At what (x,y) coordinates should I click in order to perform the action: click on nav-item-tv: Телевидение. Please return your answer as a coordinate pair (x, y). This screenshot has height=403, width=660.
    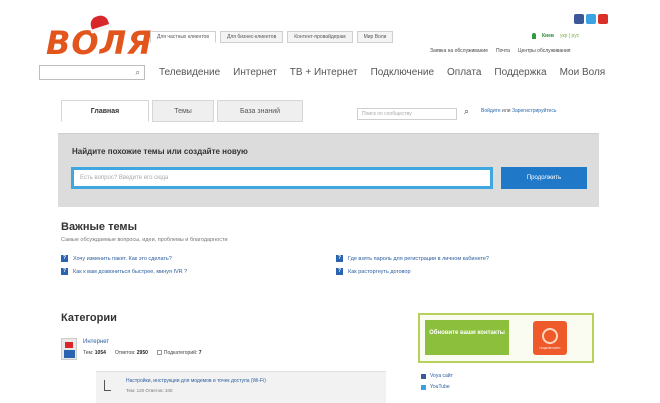
    Looking at the image, I should click on (189, 72).